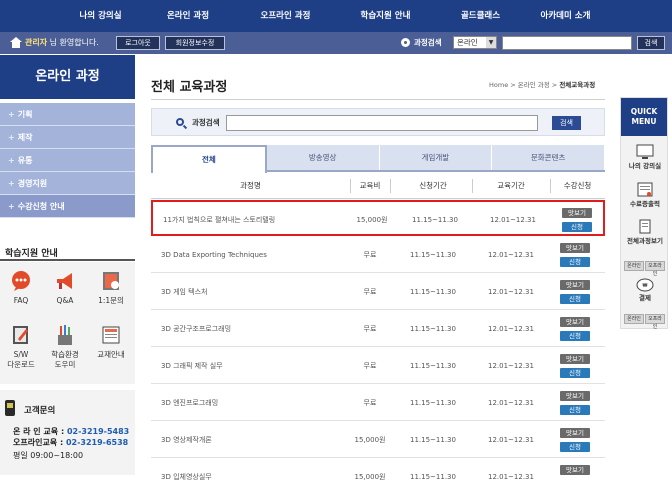  I want to click on category-tabs: 전체 방송영상 게임개발 문화콘텐츠, so click(378, 159).